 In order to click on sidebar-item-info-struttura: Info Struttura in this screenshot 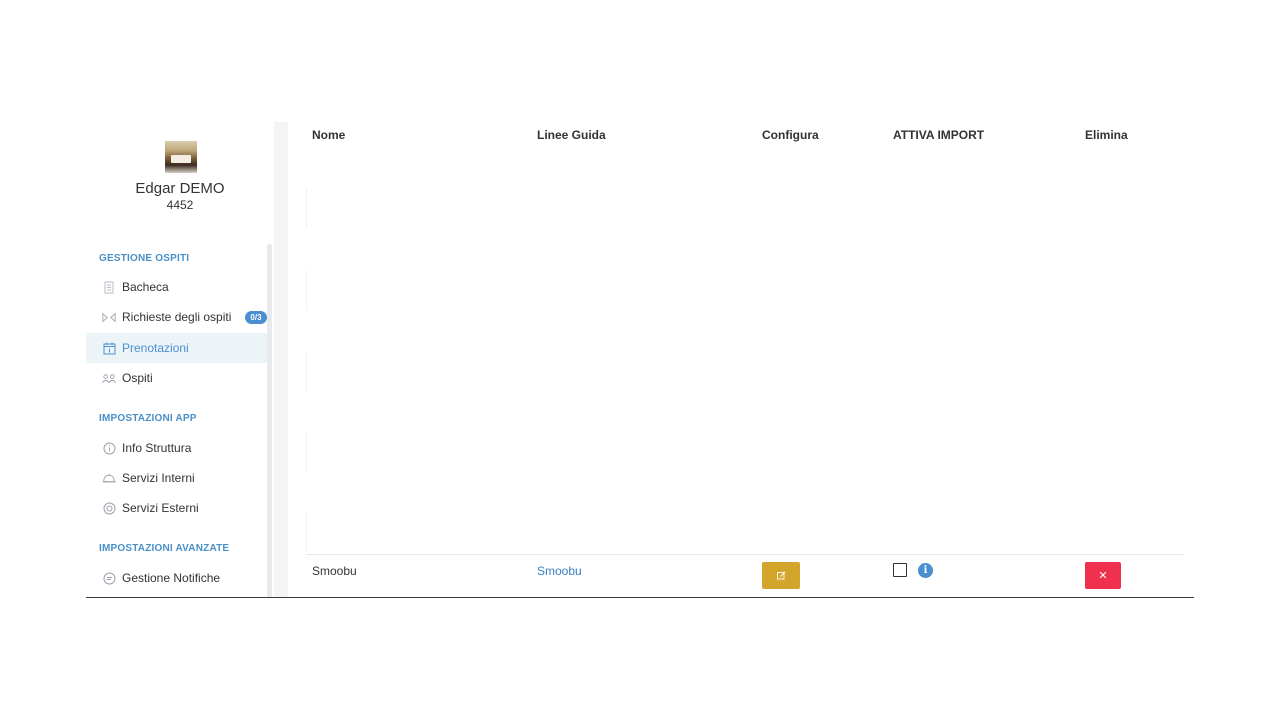, I will do `click(177, 448)`.